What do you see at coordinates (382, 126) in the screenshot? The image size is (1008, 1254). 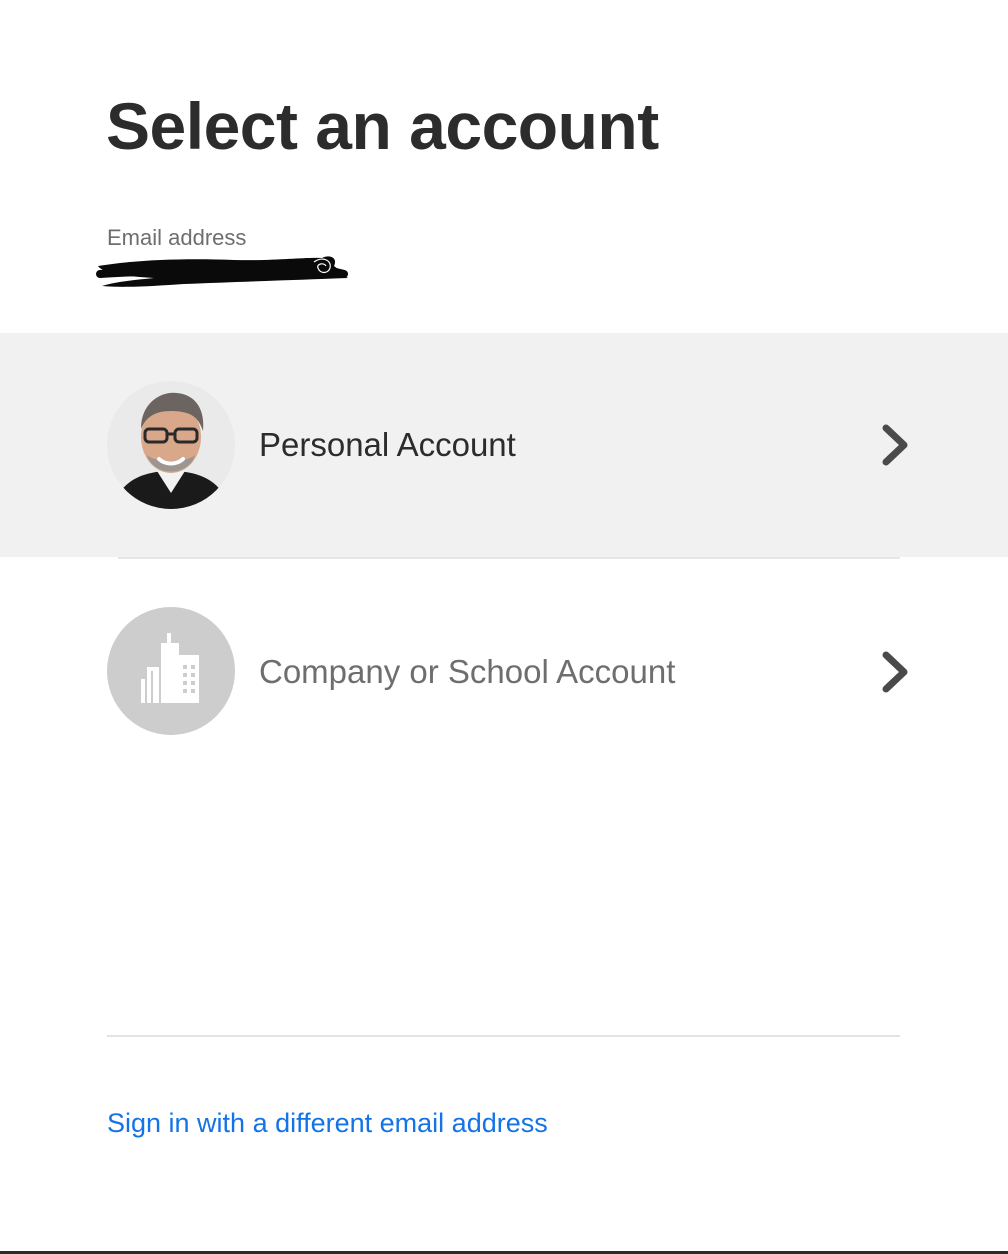 I see `page-title: Select an account` at bounding box center [382, 126].